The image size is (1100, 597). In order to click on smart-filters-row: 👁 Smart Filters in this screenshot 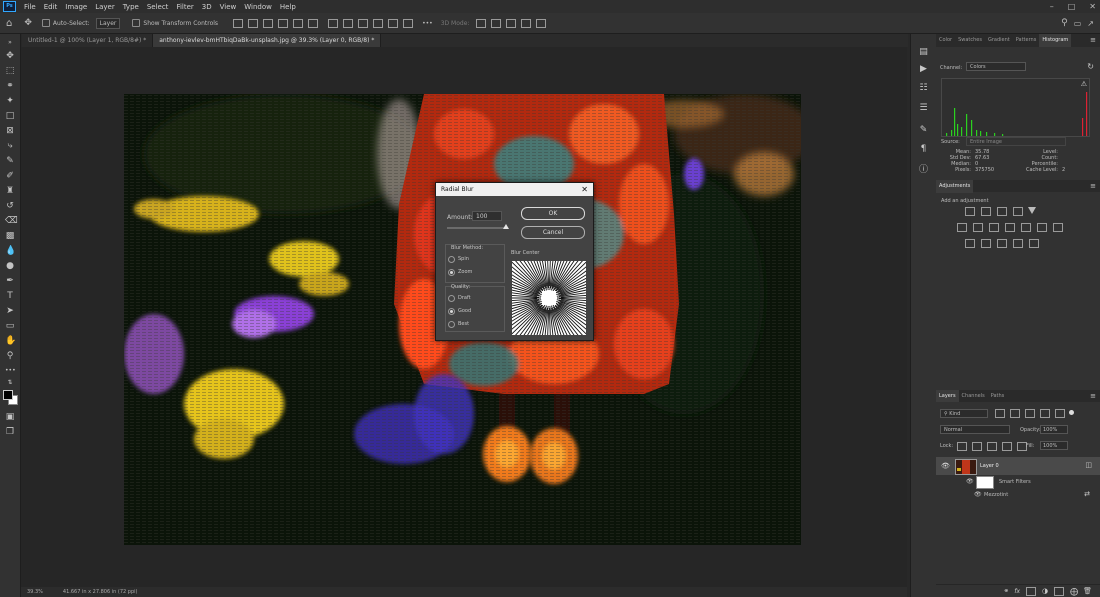, I will do `click(1018, 482)`.